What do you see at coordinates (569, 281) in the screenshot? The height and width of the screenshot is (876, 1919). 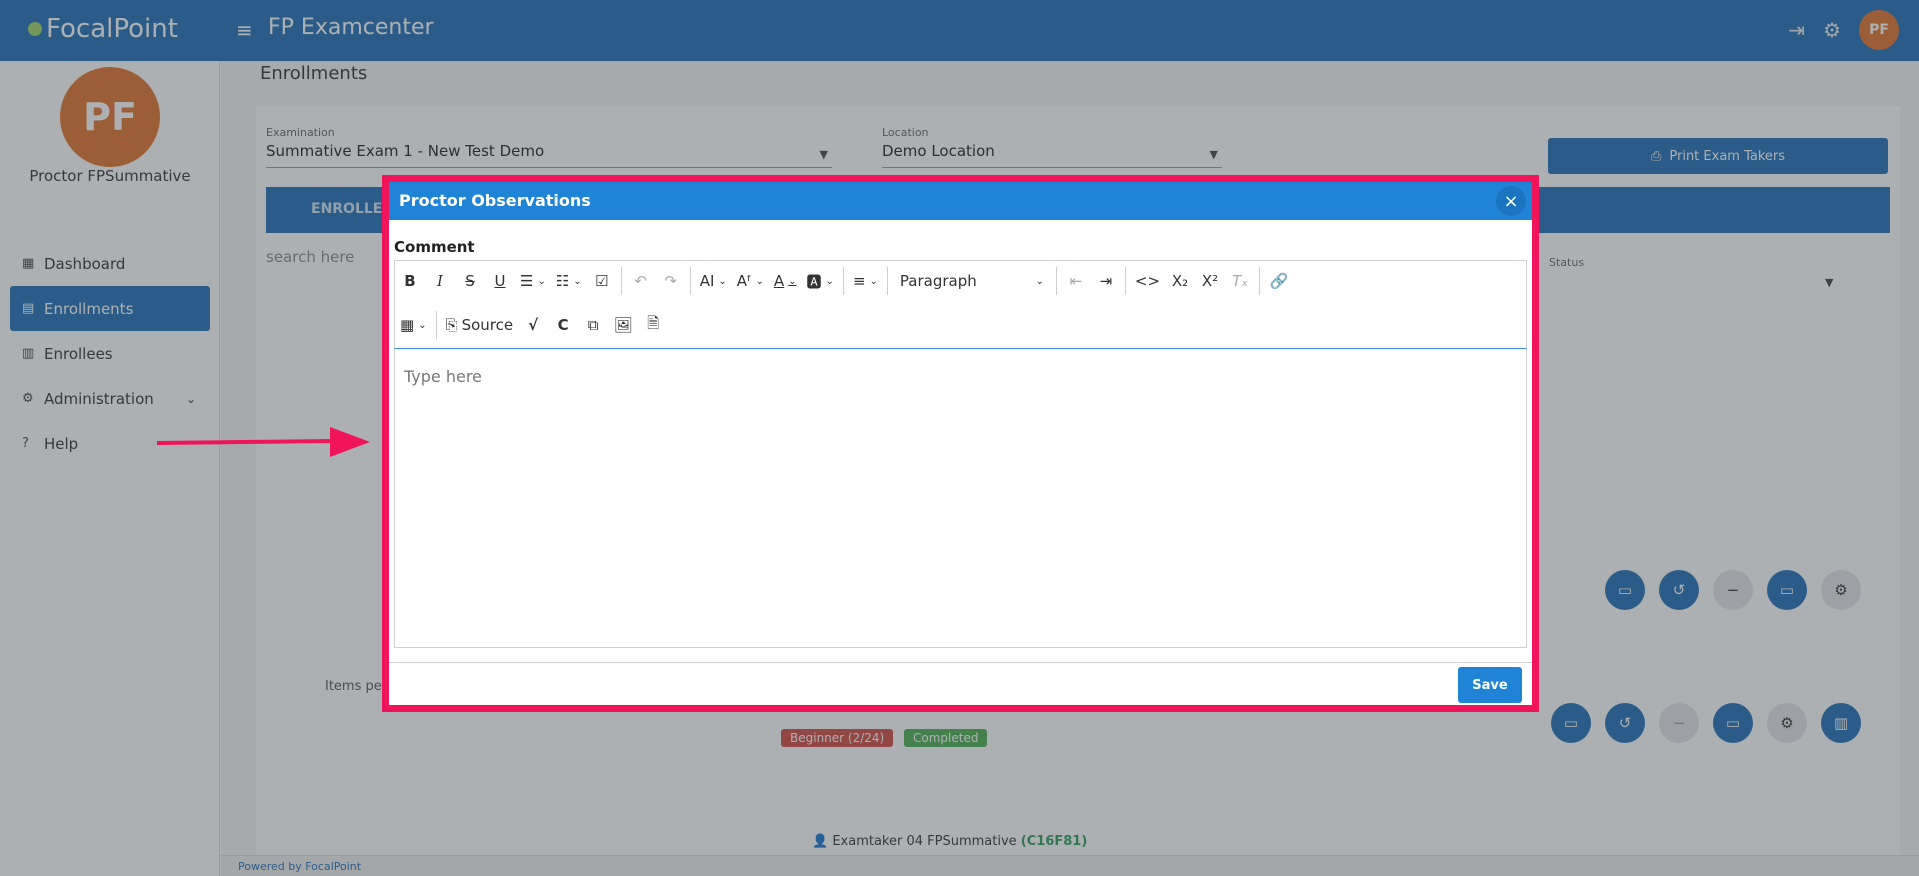 I see `numbered-list-icon: ☷ ⌄` at bounding box center [569, 281].